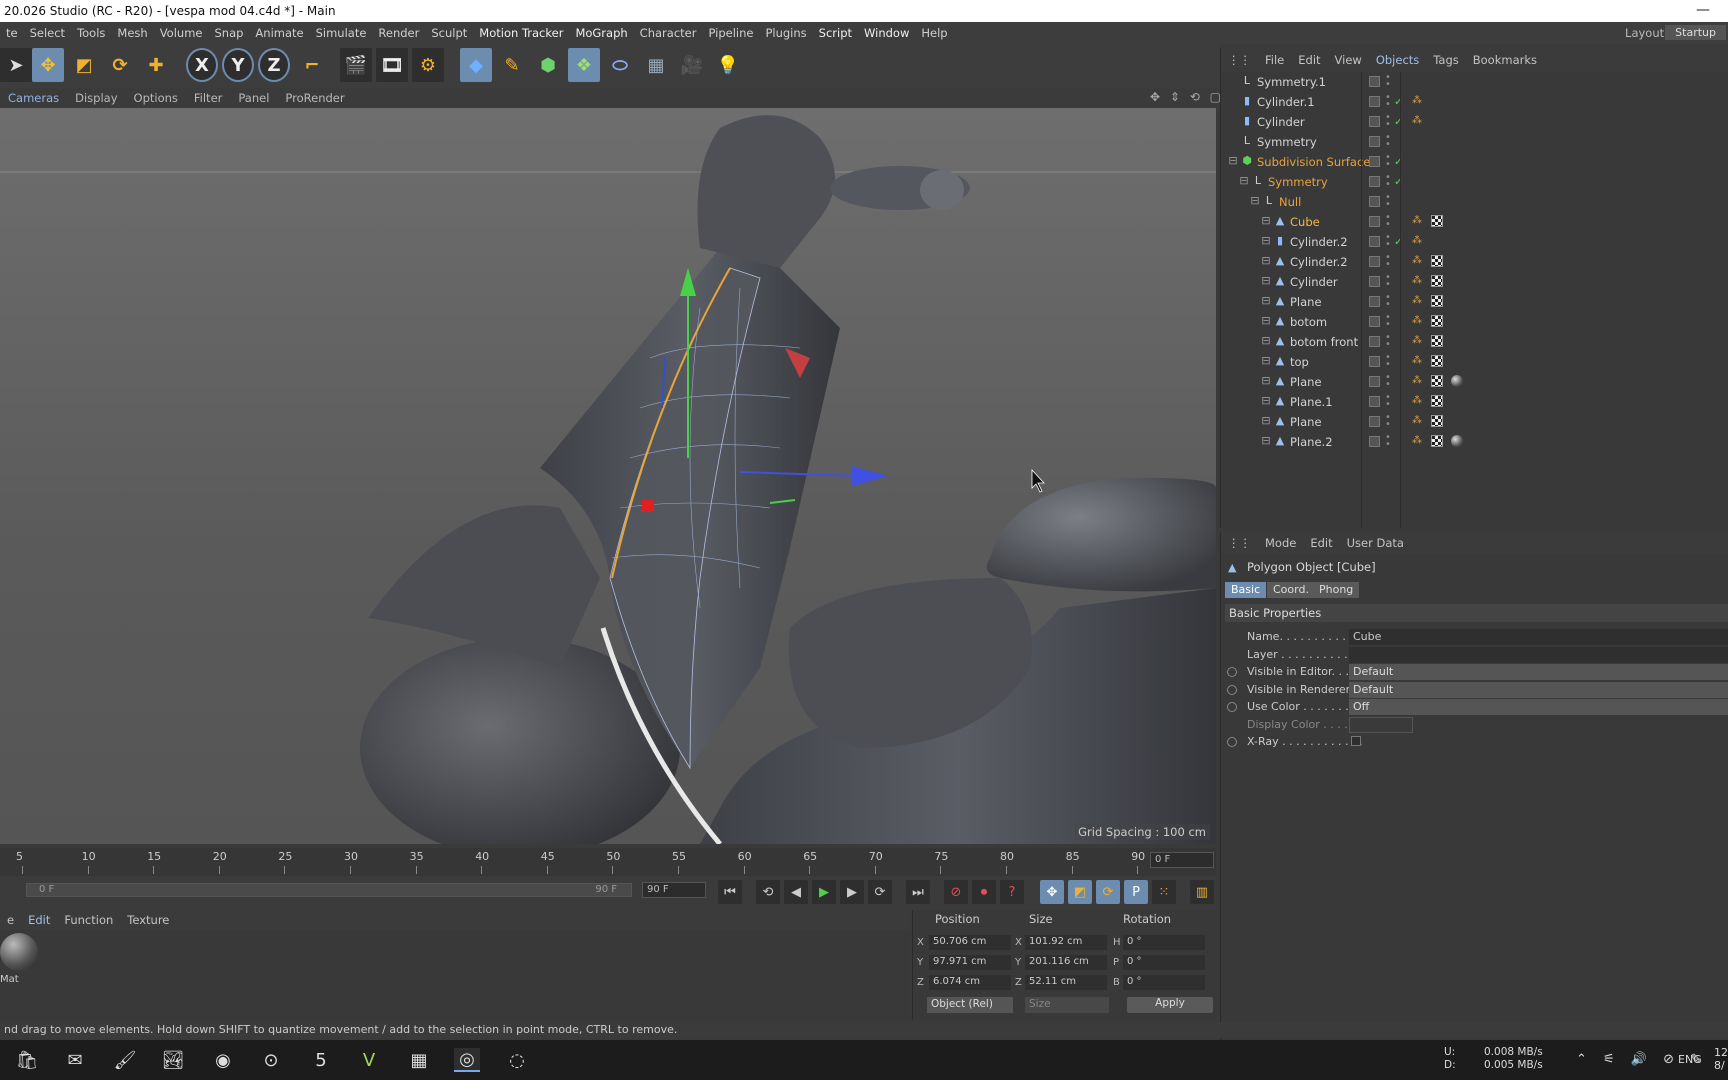 This screenshot has width=1728, height=1080. Describe the element at coordinates (132, 33) in the screenshot. I see `menu-item-3: Mesh` at that location.